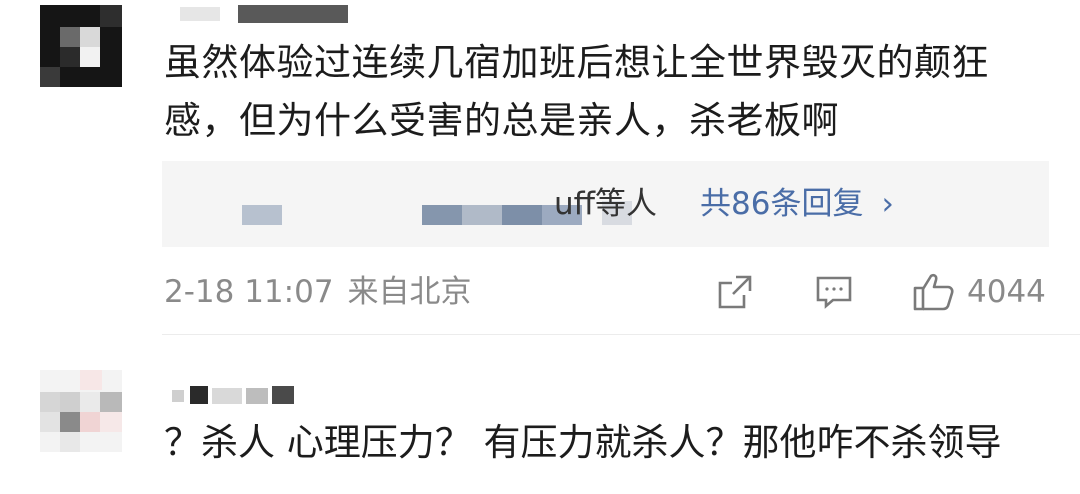 The image size is (1080, 494). I want to click on reply-preview-box: uff等人 共86条回复 ›, so click(605, 204).